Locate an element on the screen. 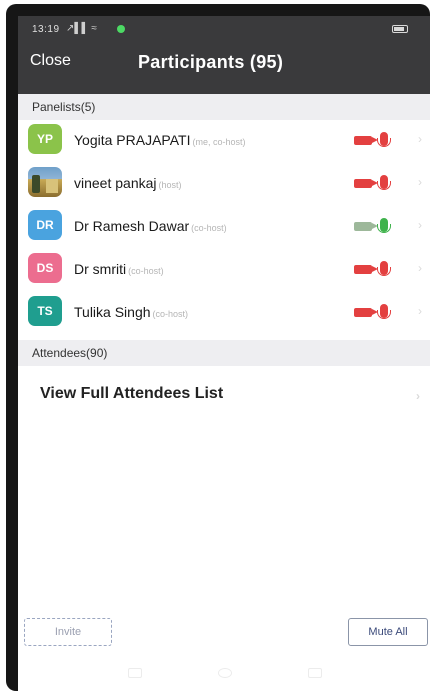 The image size is (436, 695). video-on-icon is located at coordinates (366, 226).